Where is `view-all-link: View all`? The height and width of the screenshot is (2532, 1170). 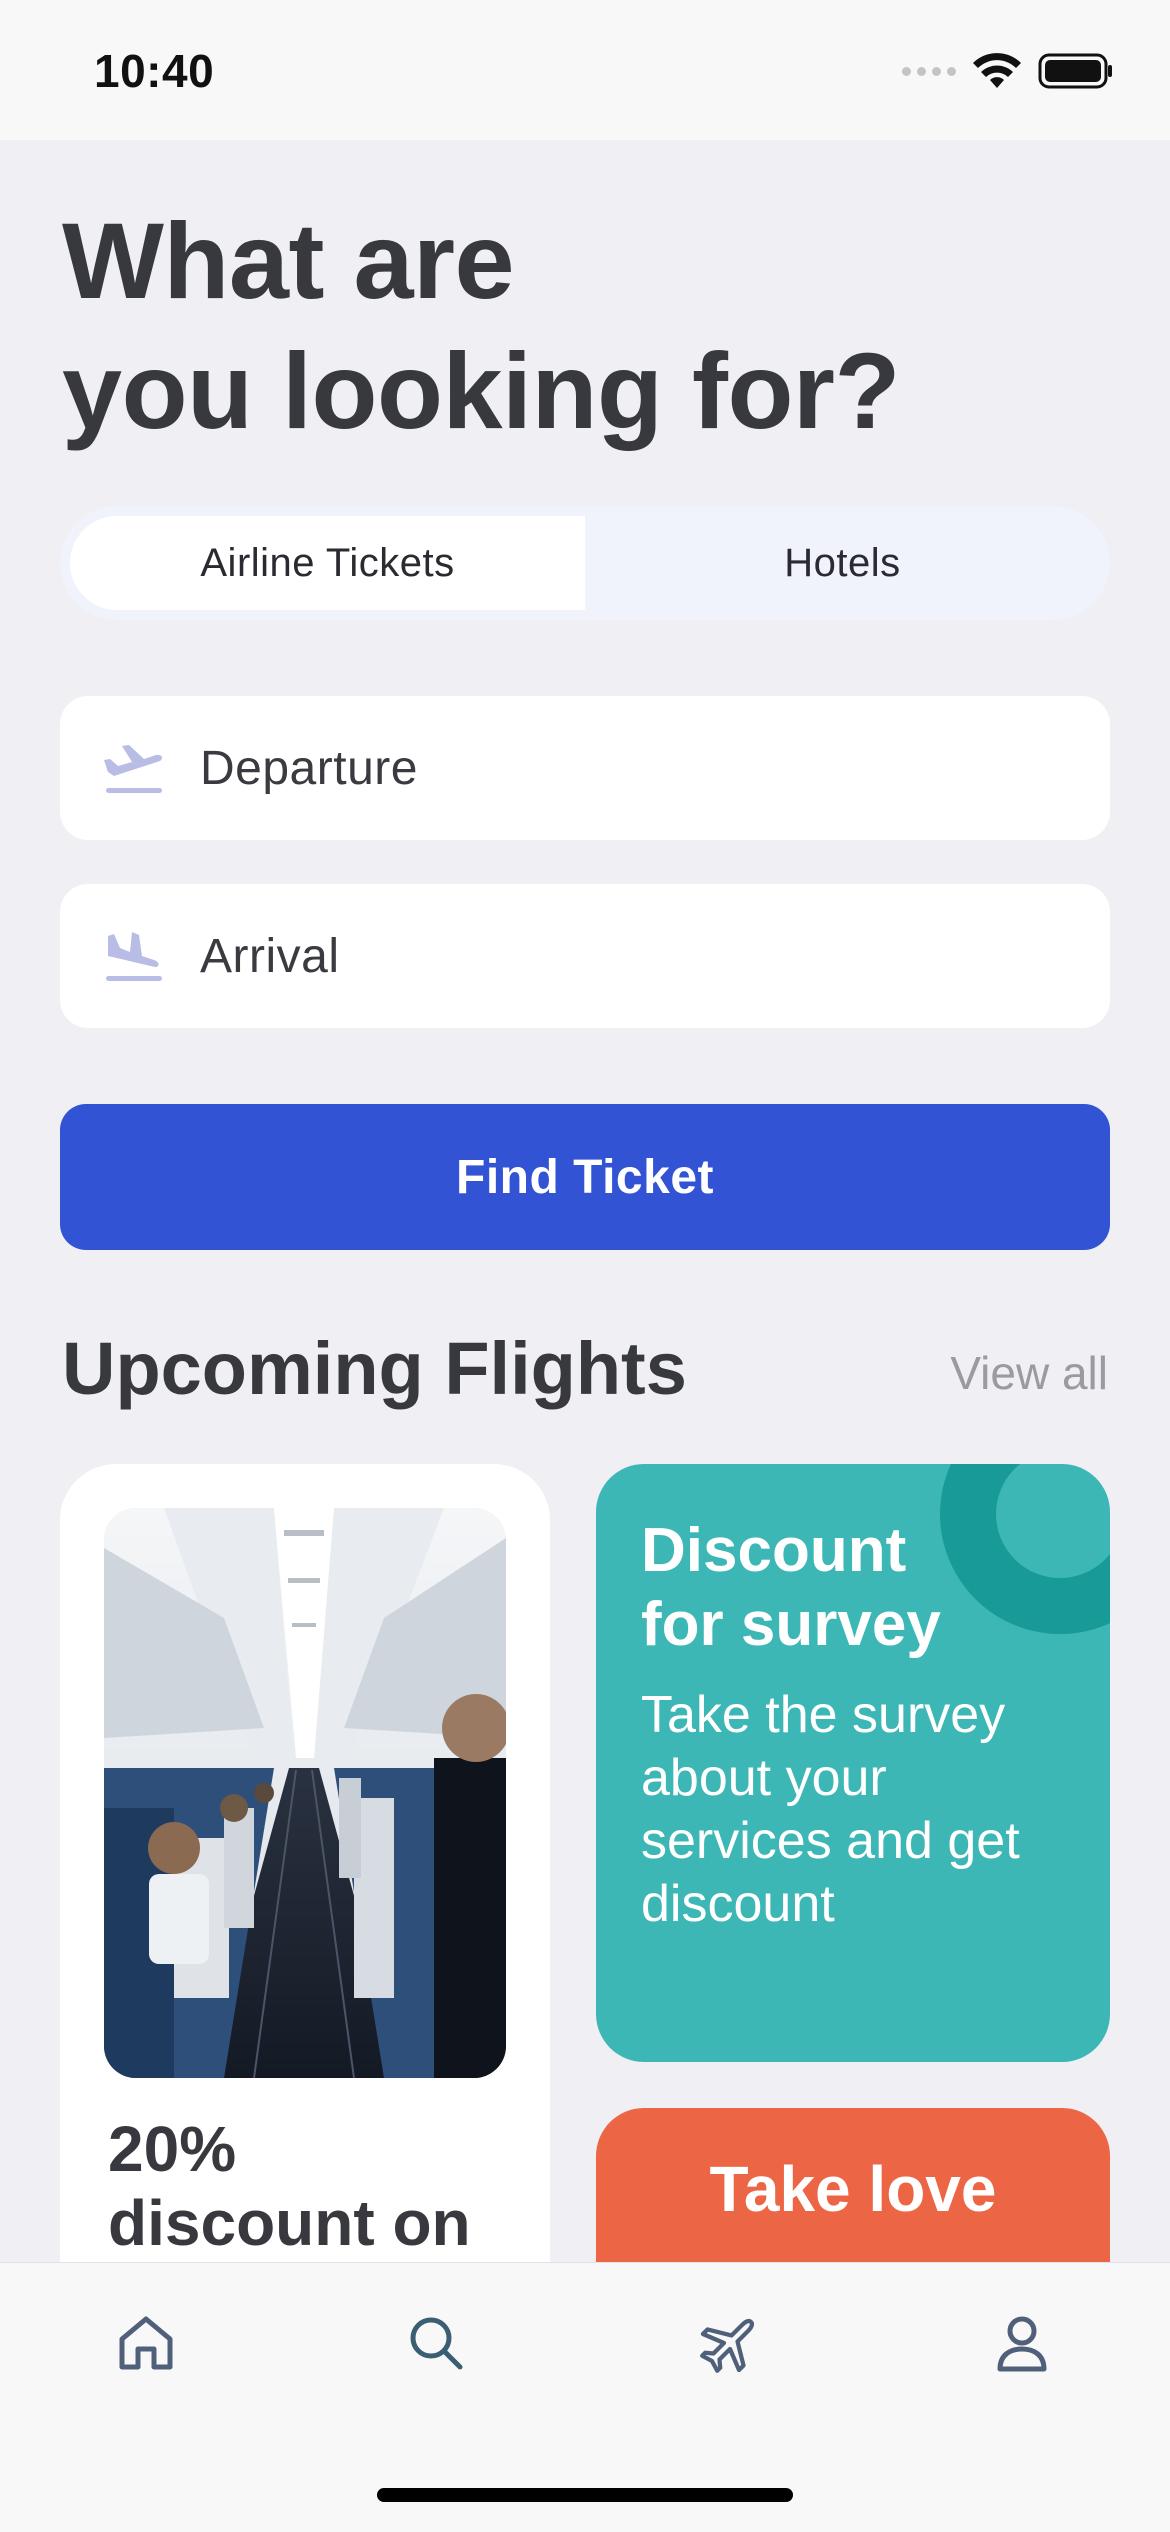 view-all-link: View all is located at coordinates (1029, 1373).